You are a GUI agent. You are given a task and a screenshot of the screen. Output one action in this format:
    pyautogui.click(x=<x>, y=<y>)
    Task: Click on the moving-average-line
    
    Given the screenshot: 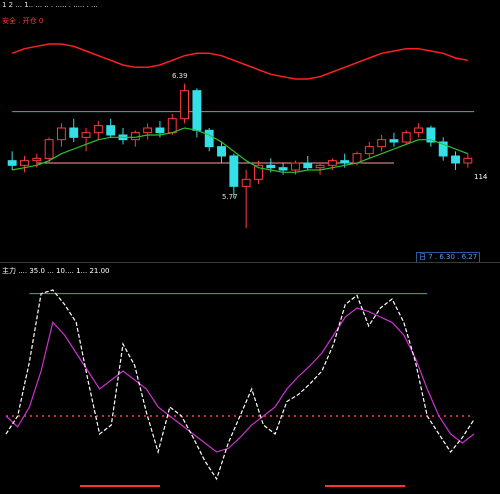 What is the action you would take?
    pyautogui.click(x=240, y=150)
    